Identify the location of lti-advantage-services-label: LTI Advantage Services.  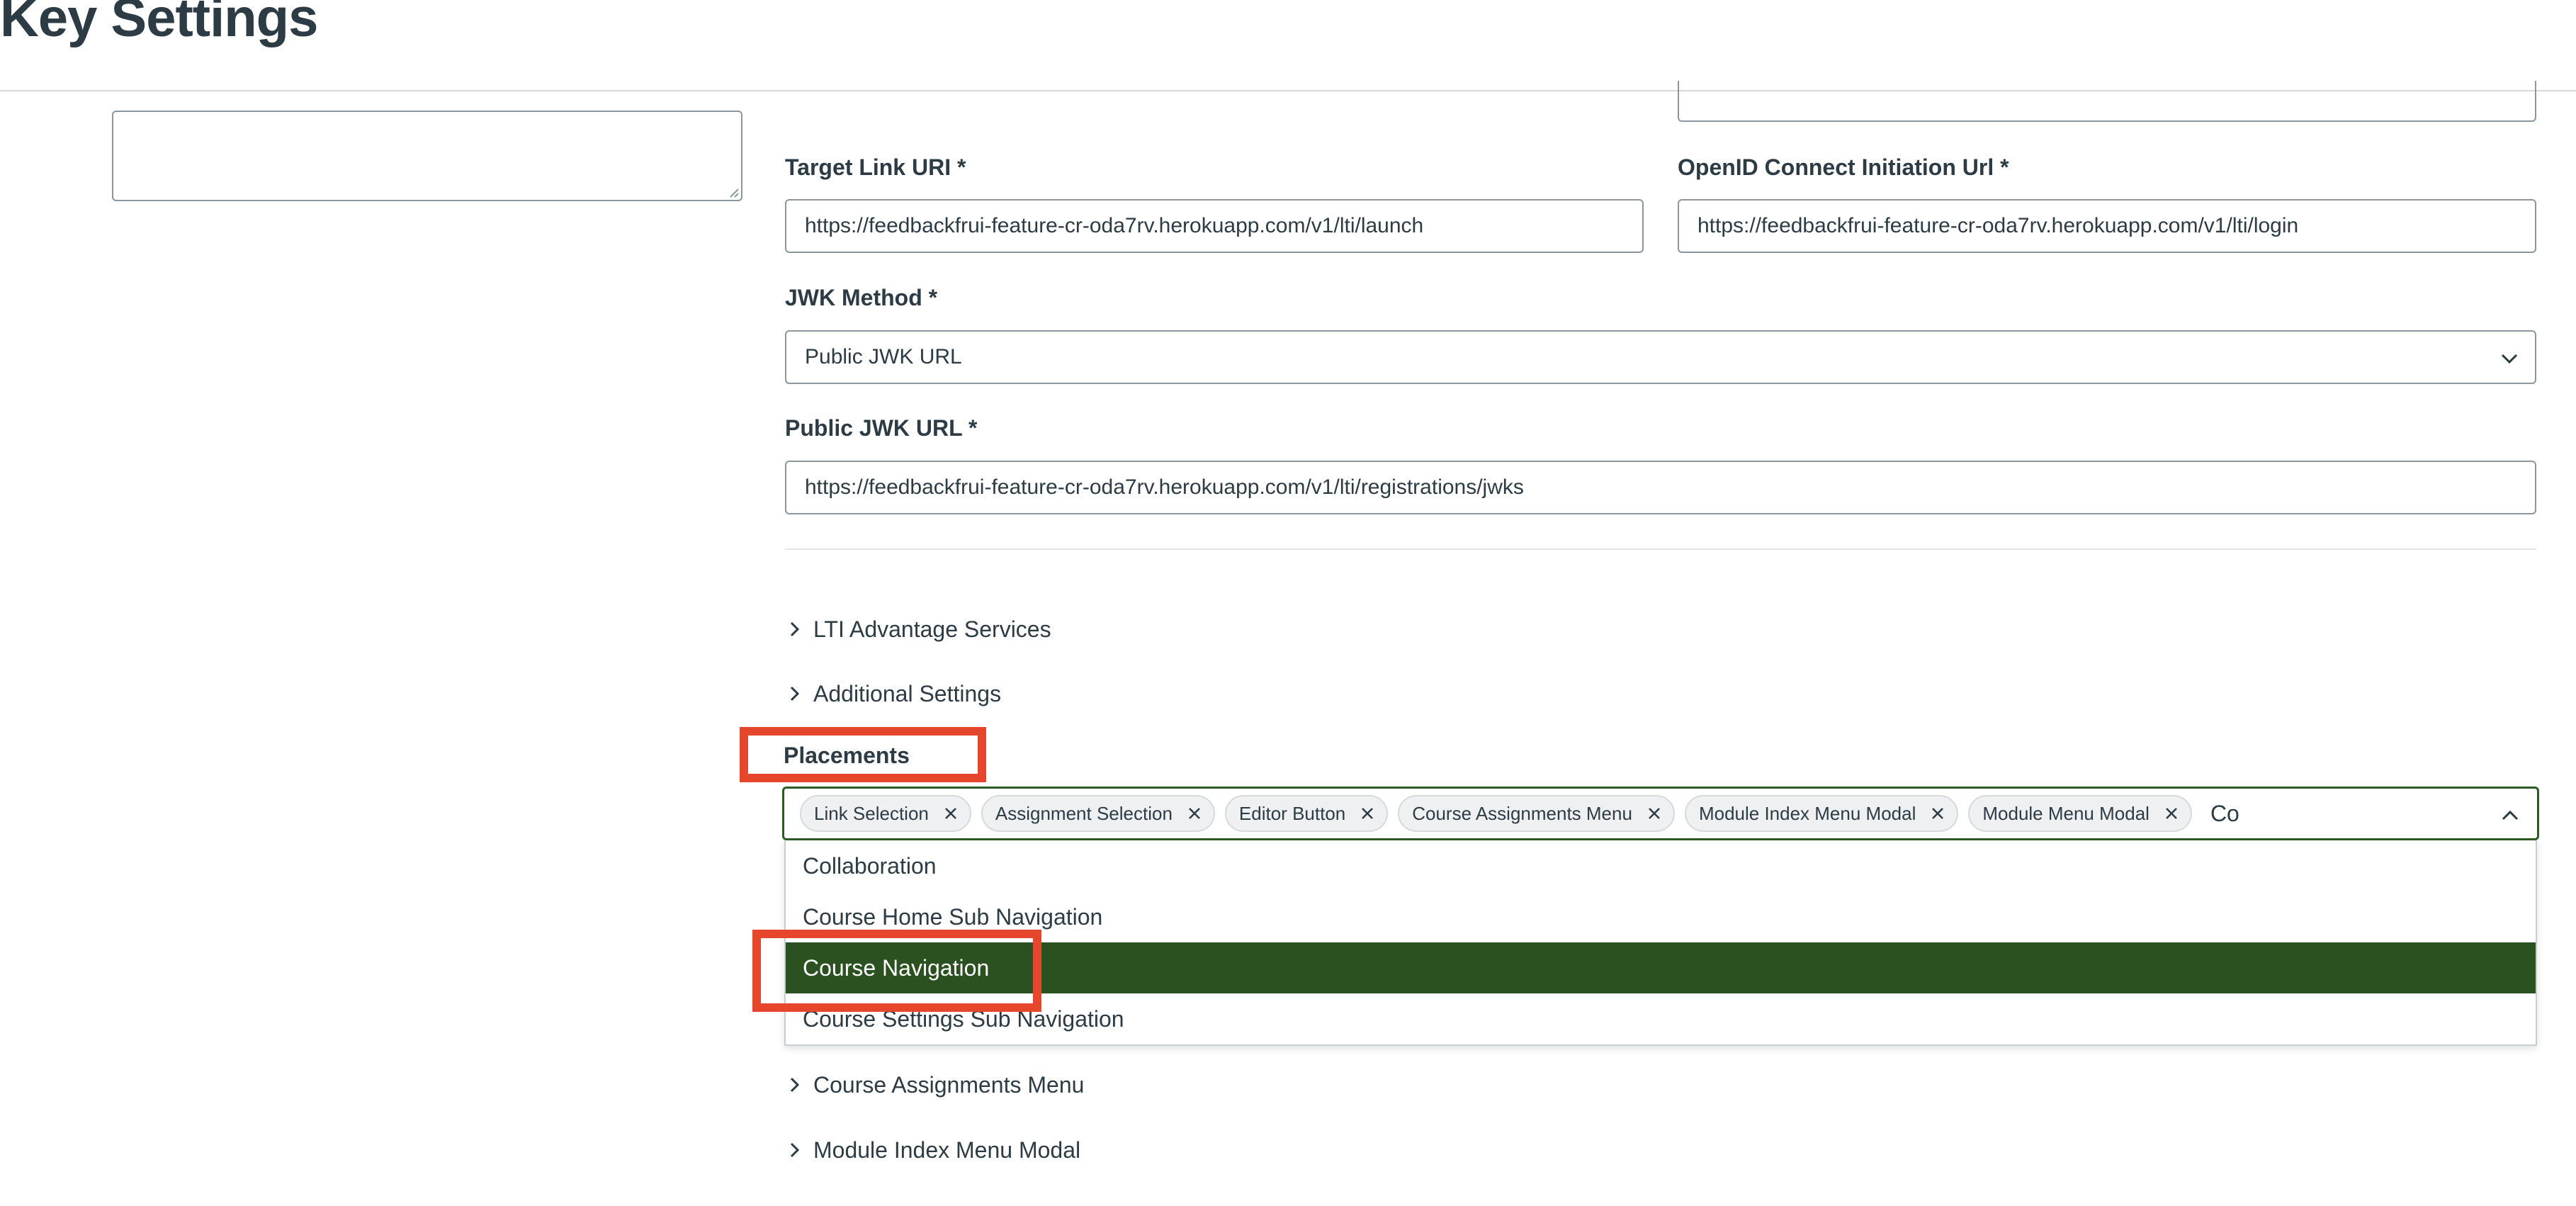
(932, 629).